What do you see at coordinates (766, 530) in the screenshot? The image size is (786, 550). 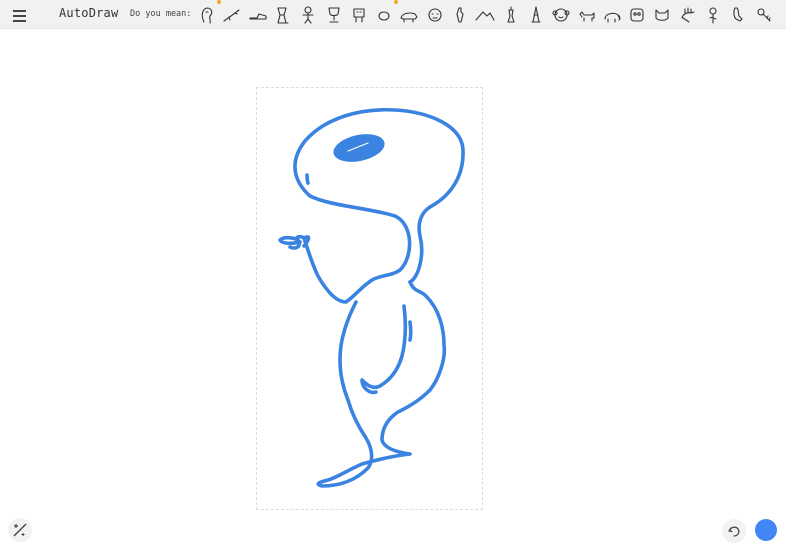 I see `color-picker-icon` at bounding box center [766, 530].